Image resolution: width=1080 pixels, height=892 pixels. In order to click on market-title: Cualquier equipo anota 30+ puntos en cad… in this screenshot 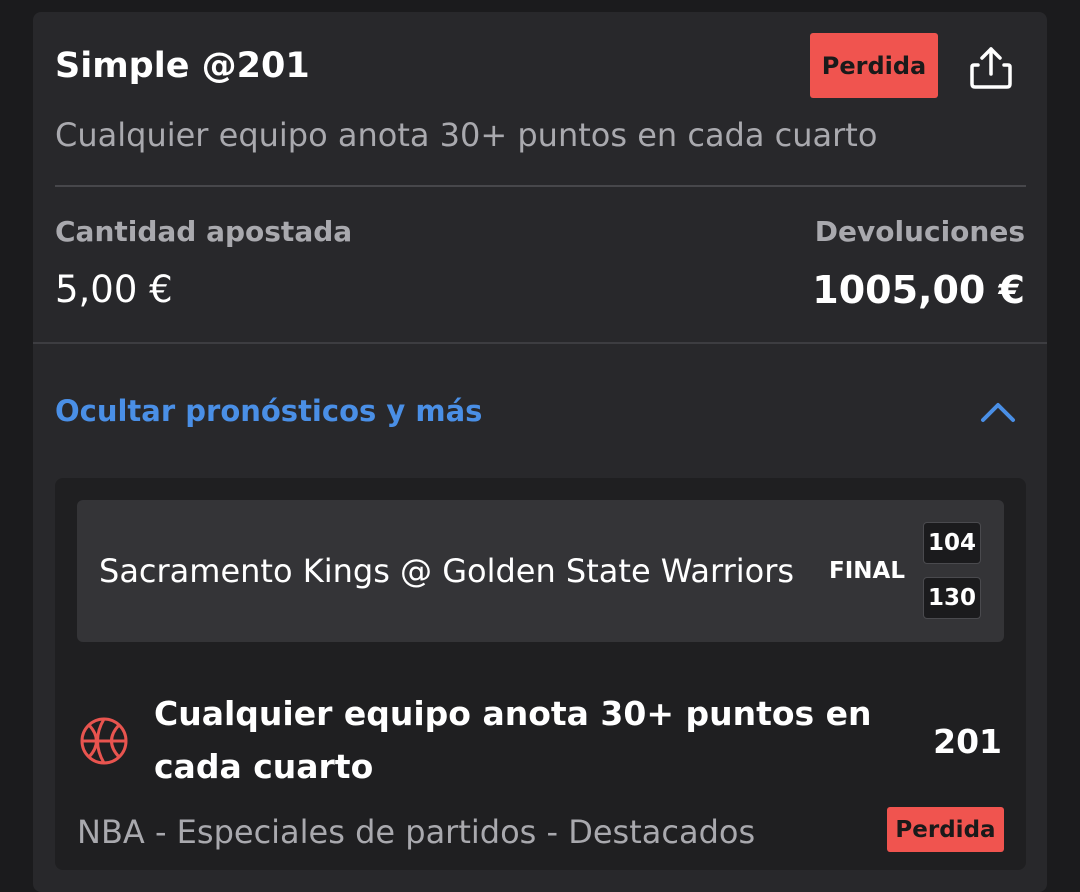, I will do `click(513, 740)`.